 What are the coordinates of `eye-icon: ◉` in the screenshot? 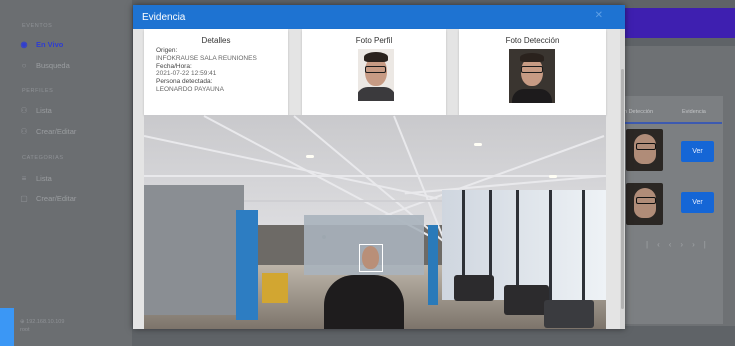 It's located at (24, 44).